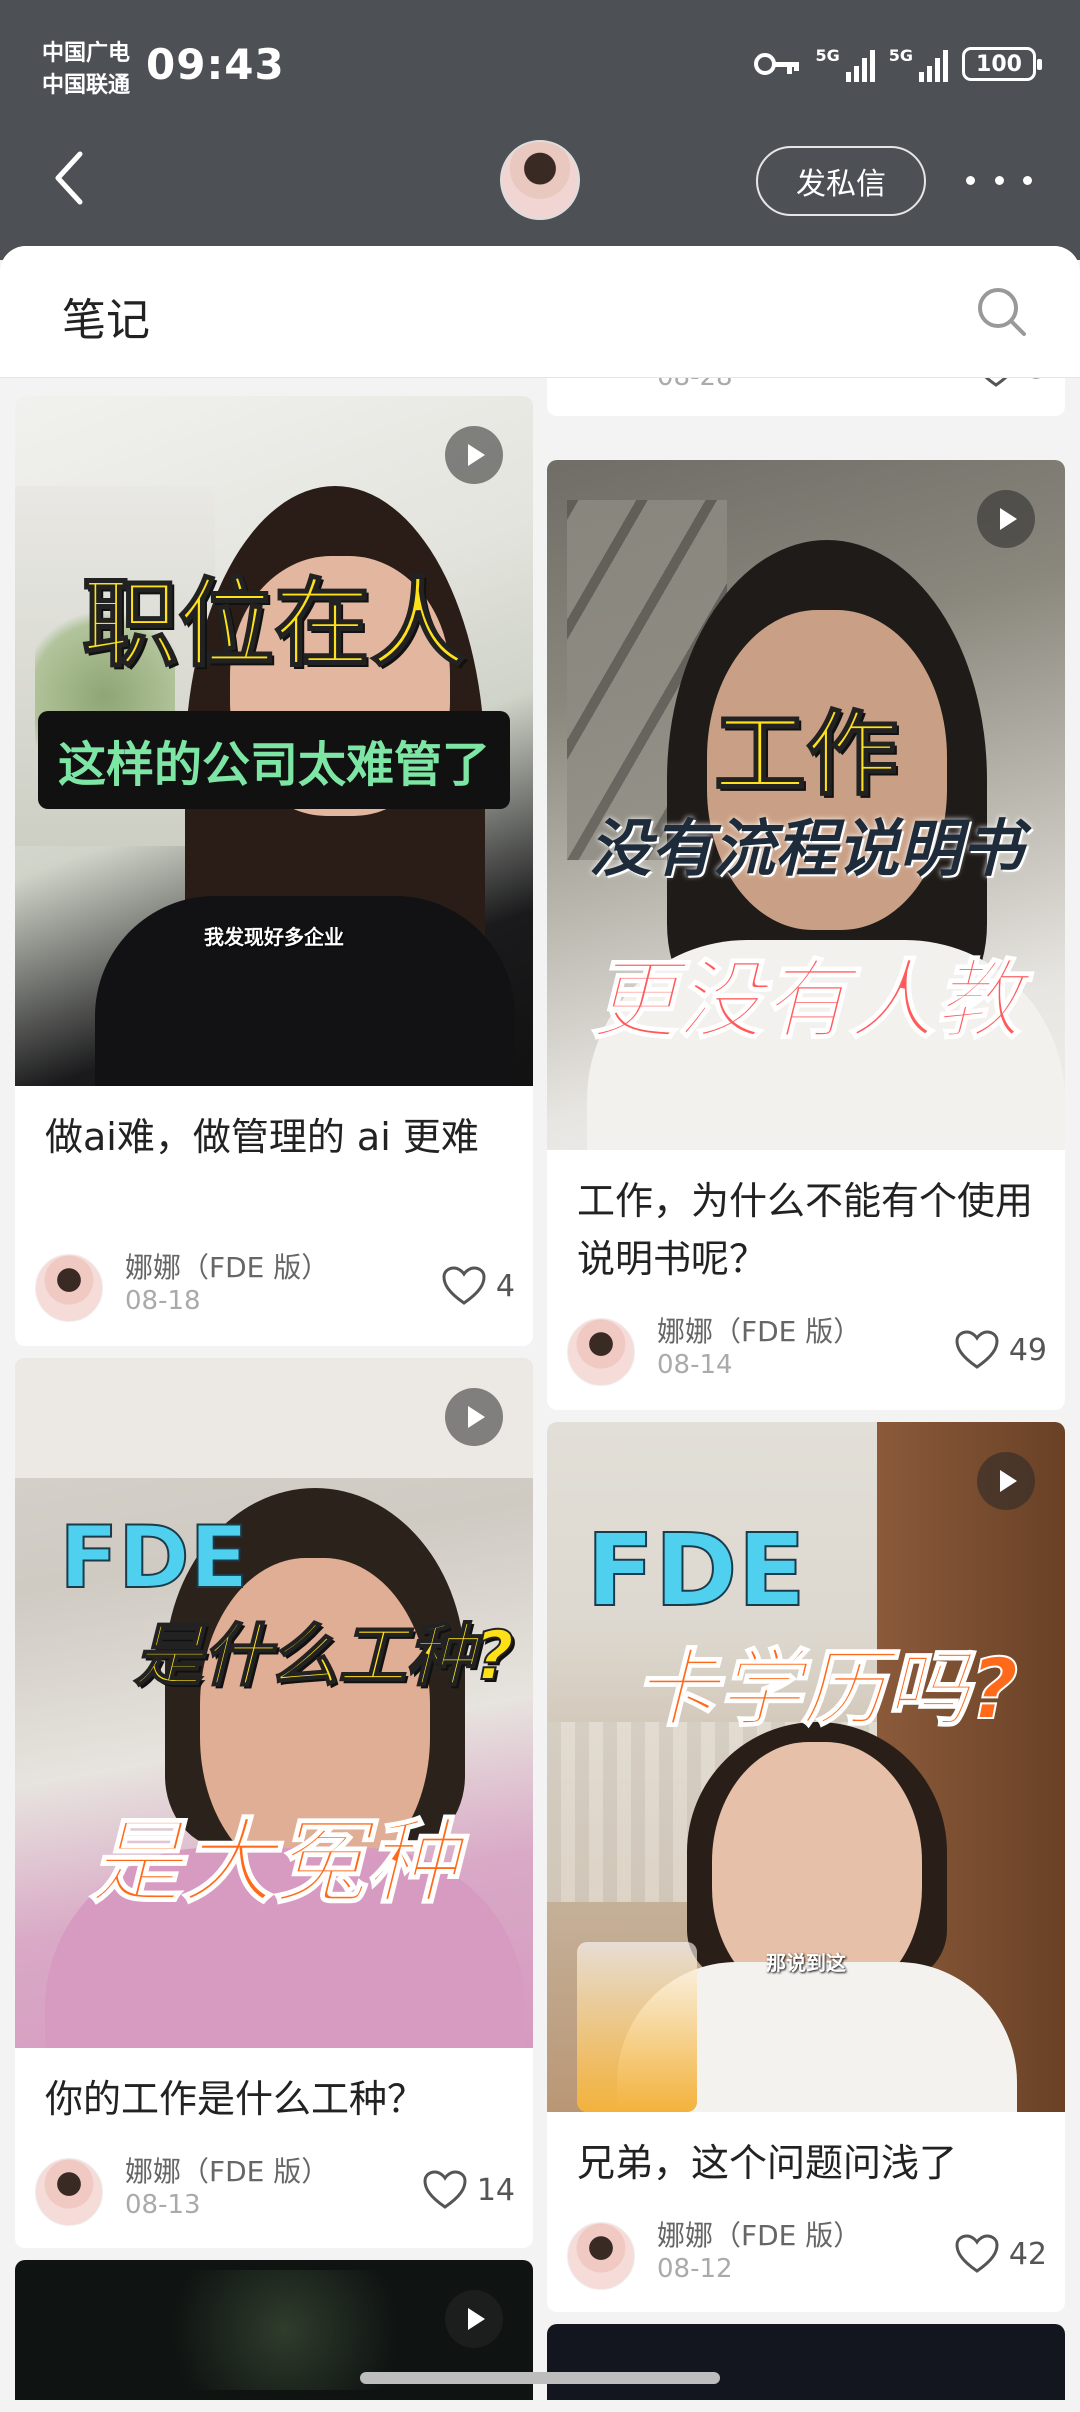  Describe the element at coordinates (812, 1230) in the screenshot. I see `note-title: 工作，为什么不能有个使用说明书呢？` at that location.